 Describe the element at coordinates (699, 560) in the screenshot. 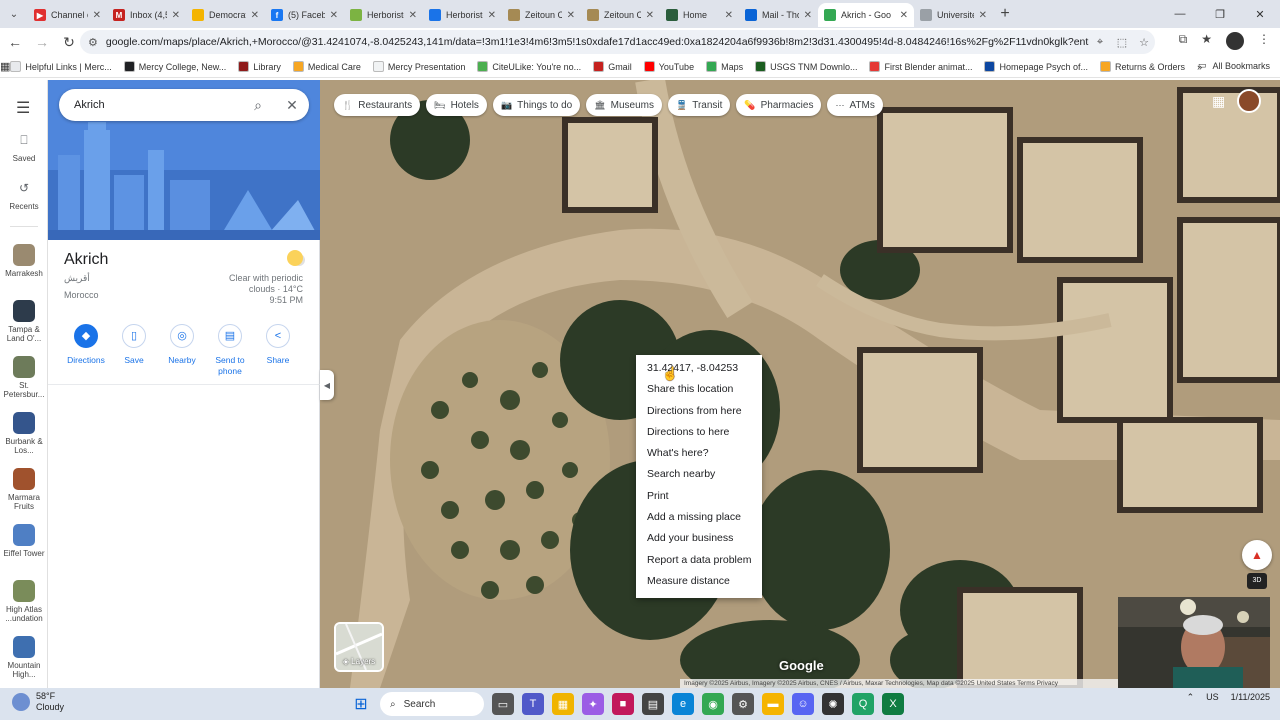

I see `context-menu-item: Report a data problem` at that location.